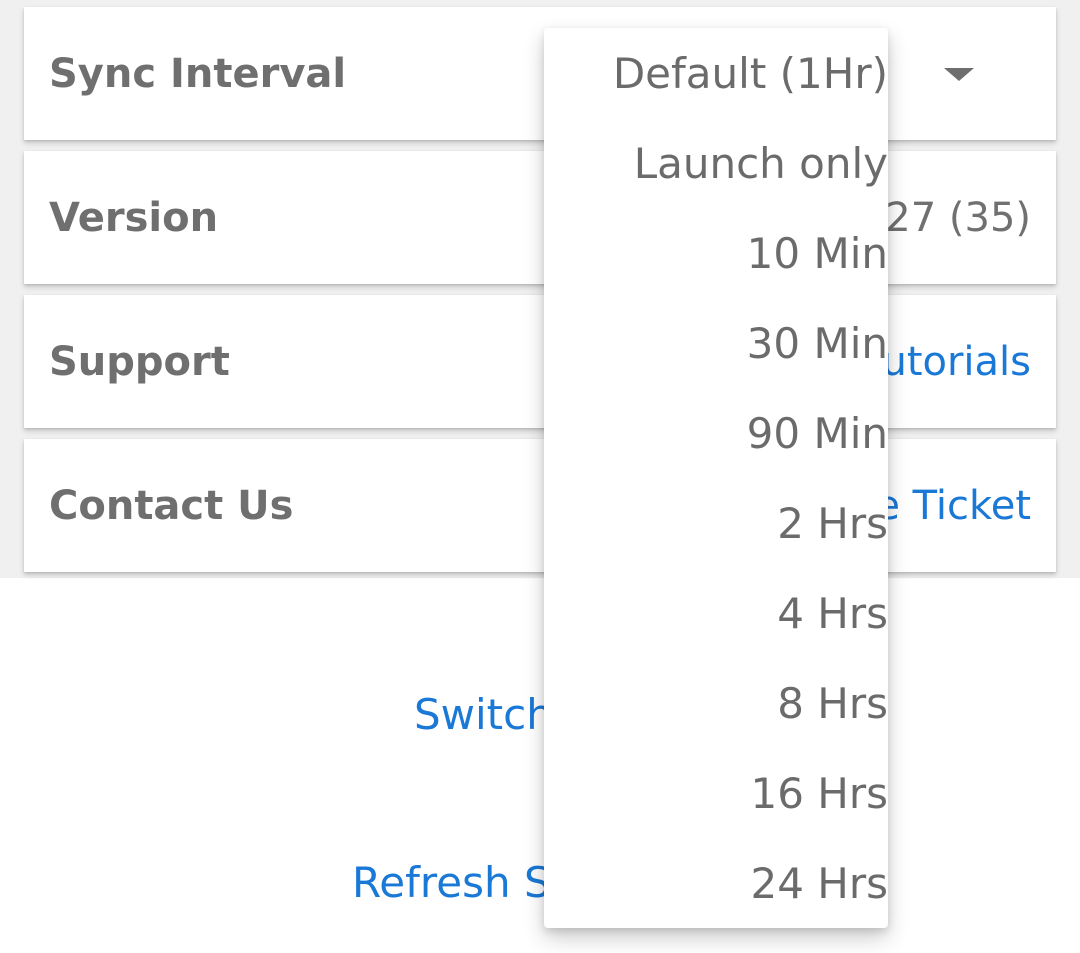 Image resolution: width=1080 pixels, height=953 pixels. I want to click on tutorials-link: Tutorials, so click(947, 362).